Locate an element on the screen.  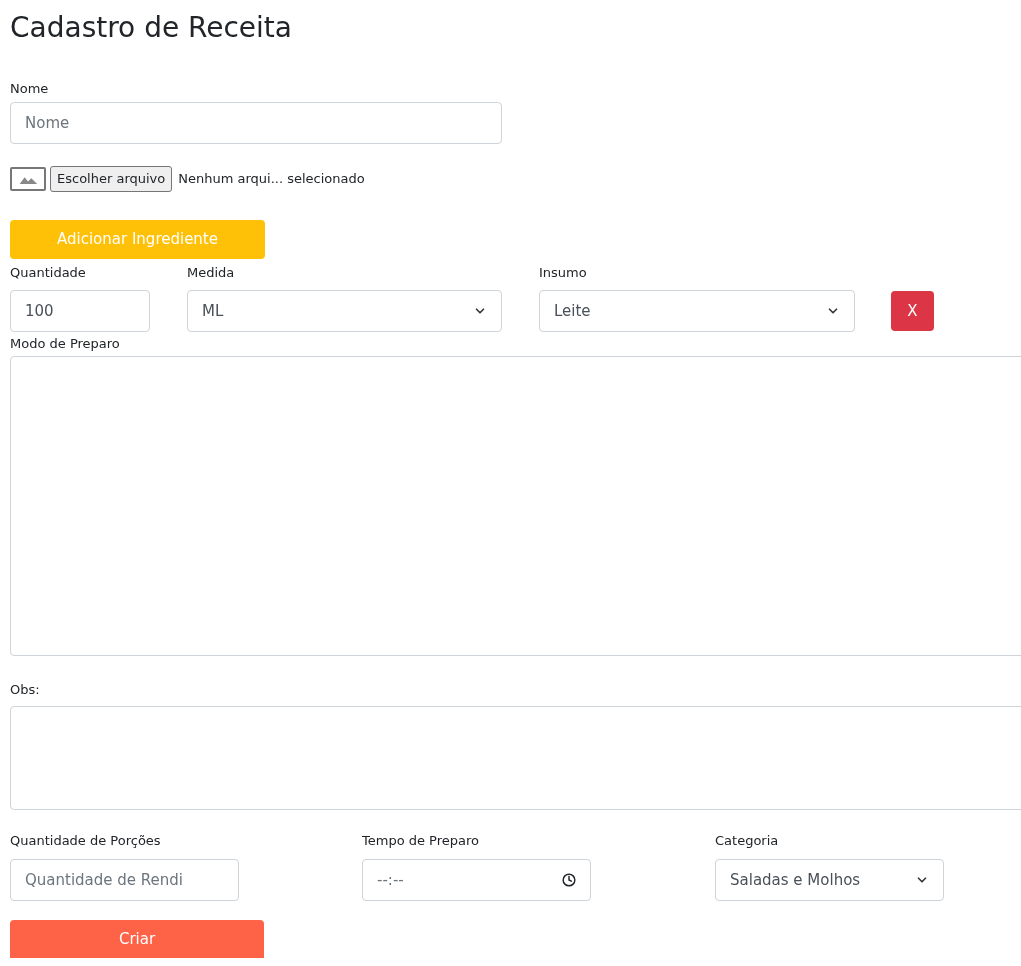
field-label: Quantidade de Porções is located at coordinates (85, 841).